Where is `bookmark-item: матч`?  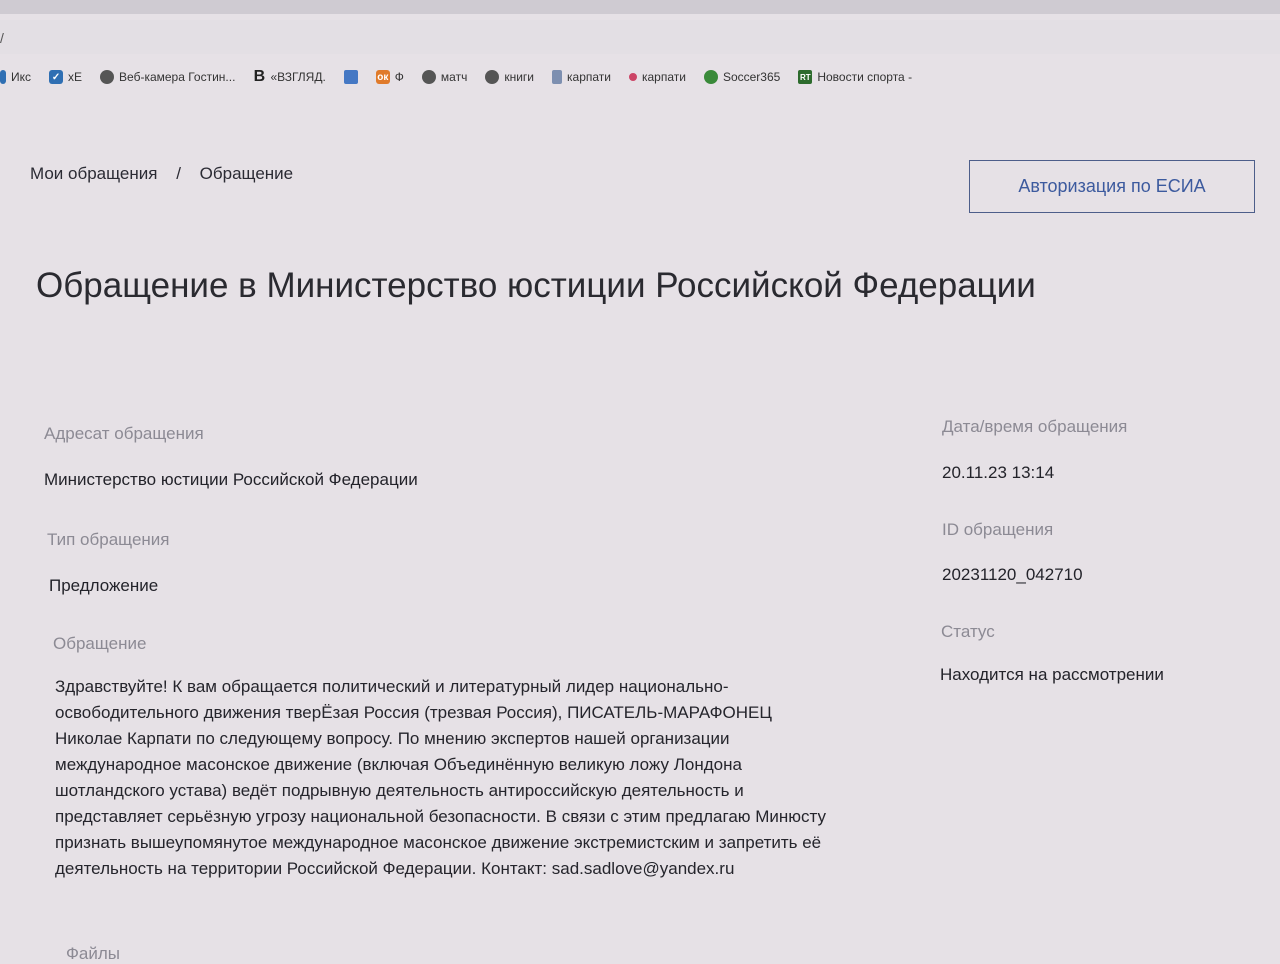 bookmark-item: матч is located at coordinates (444, 77).